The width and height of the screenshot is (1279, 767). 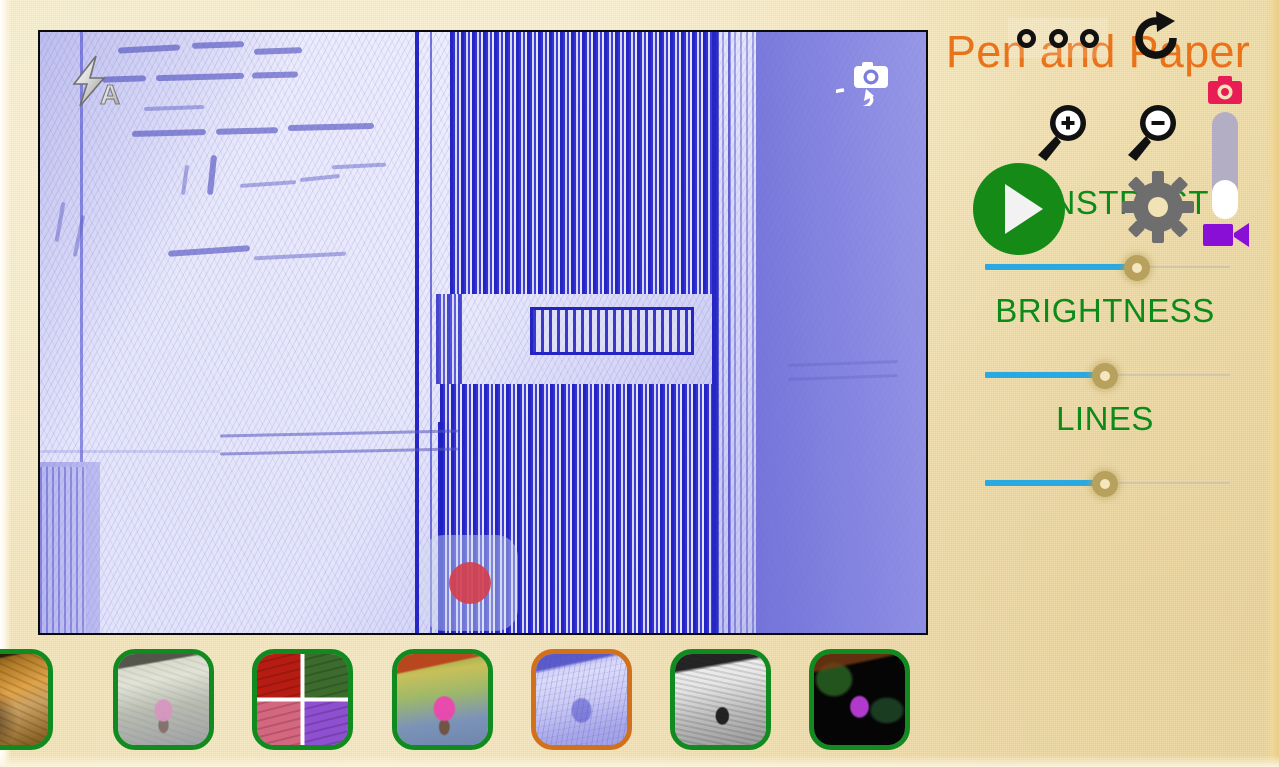 I want to click on filter-thumb-vivid, so click(x=442, y=699).